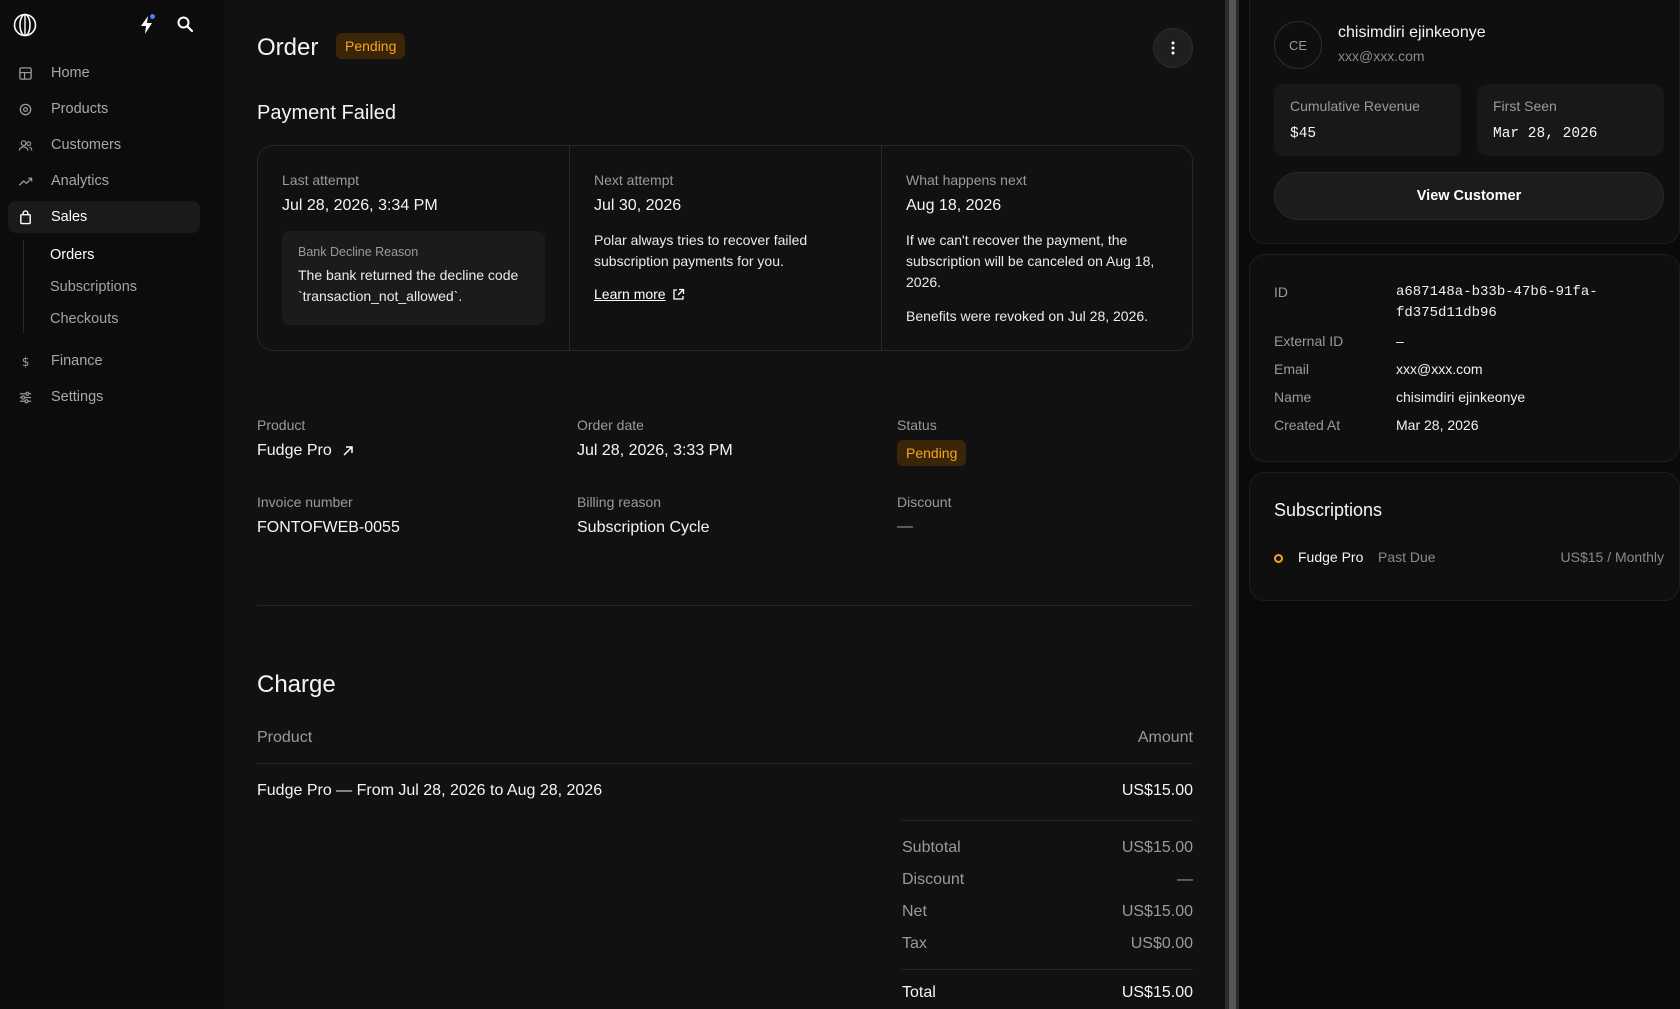 Image resolution: width=1680 pixels, height=1009 pixels. What do you see at coordinates (1303, 134) in the screenshot?
I see `cumulative-revenue-value: $45` at bounding box center [1303, 134].